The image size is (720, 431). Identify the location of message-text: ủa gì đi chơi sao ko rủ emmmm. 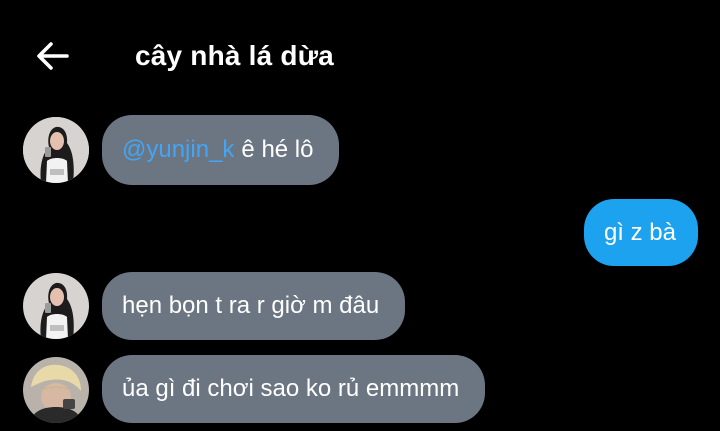
(291, 388).